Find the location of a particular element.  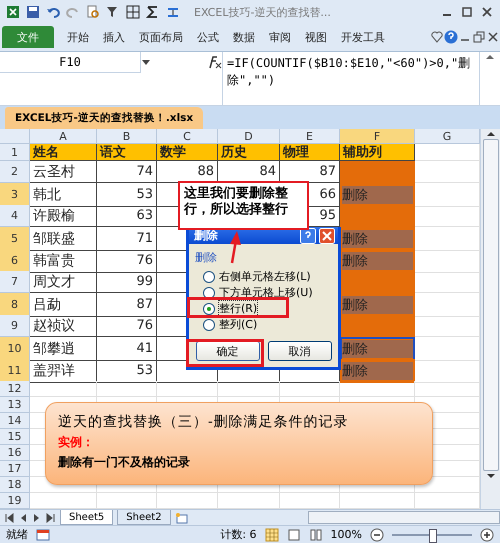

restore-icon is located at coordinates (479, 37).